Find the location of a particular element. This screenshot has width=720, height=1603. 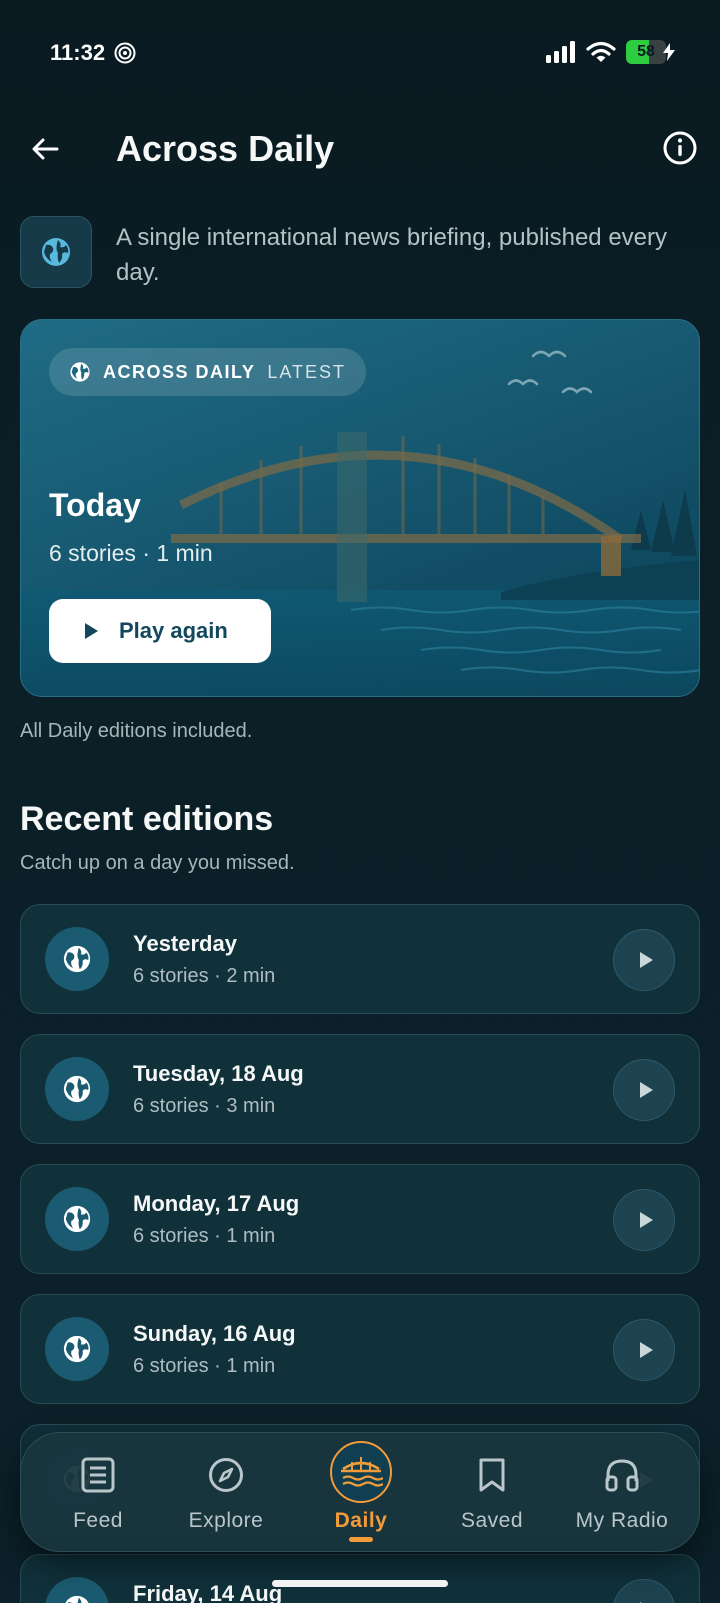

wifi-icon is located at coordinates (601, 51).